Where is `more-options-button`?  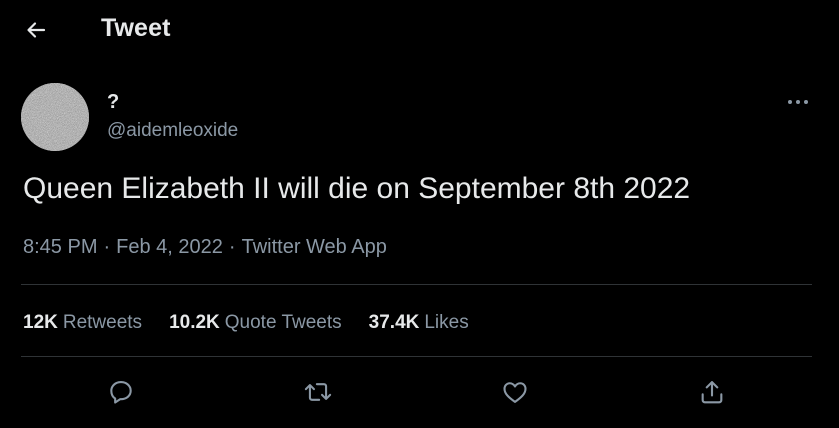 more-options-button is located at coordinates (798, 102).